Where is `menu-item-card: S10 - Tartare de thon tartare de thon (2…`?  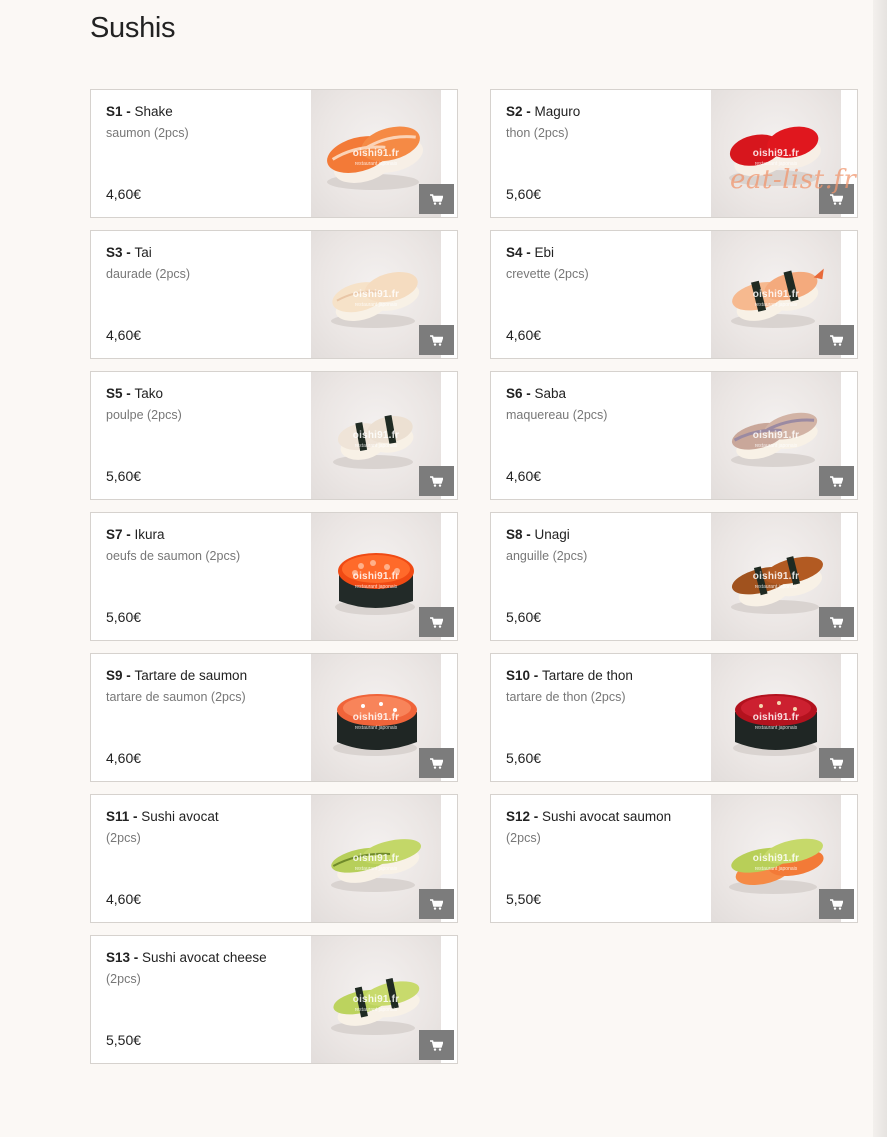 menu-item-card: S10 - Tartare de thon tartare de thon (2… is located at coordinates (674, 717).